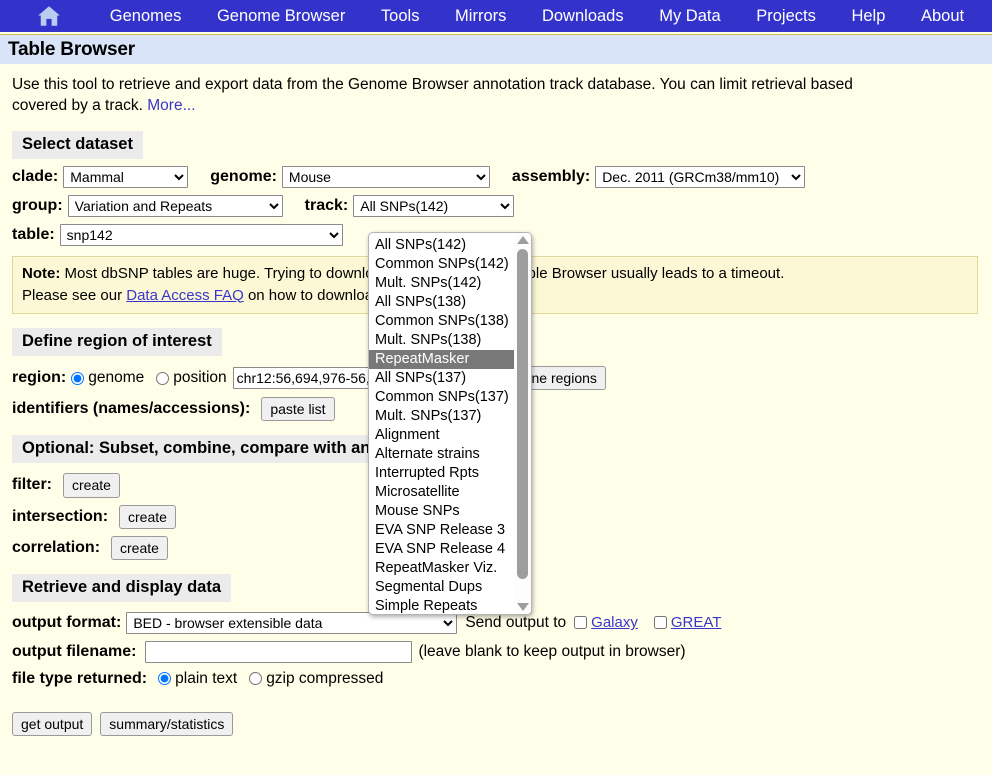  I want to click on get-output-button: get output, so click(52, 723).